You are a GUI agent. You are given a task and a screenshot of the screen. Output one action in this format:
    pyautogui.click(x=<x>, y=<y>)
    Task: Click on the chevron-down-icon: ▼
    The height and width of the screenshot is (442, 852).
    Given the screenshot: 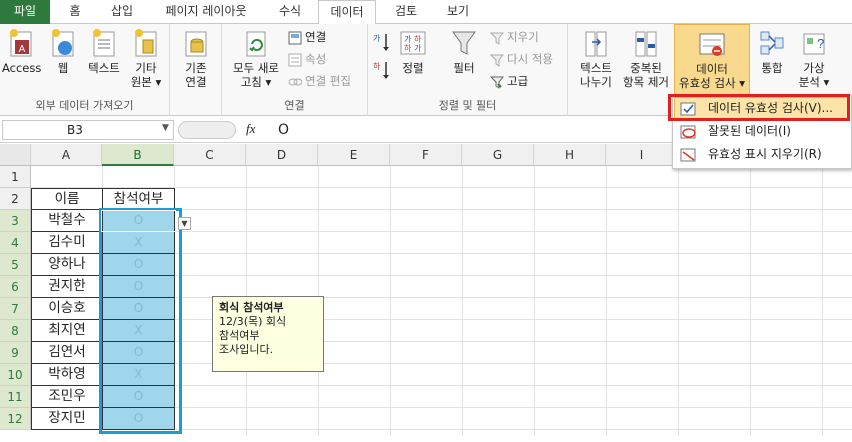 What is the action you would take?
    pyautogui.click(x=165, y=128)
    